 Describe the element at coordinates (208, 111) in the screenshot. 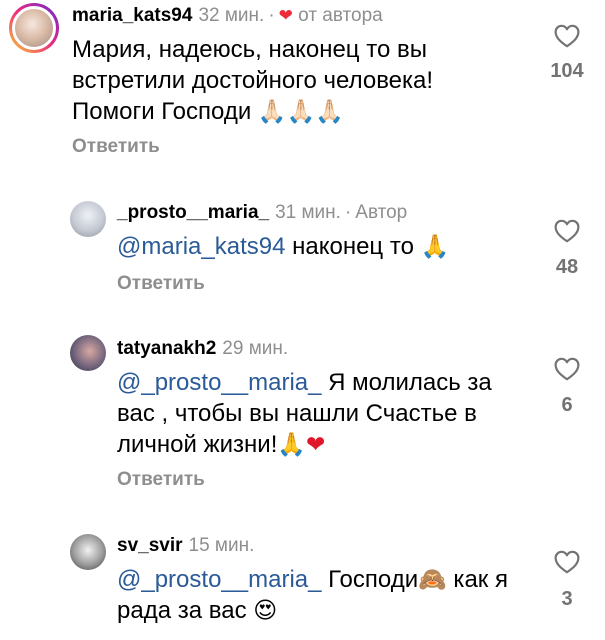

I see `comment-line: Помоги Господи 🙏🏻🙏🏻🙏🏻` at that location.